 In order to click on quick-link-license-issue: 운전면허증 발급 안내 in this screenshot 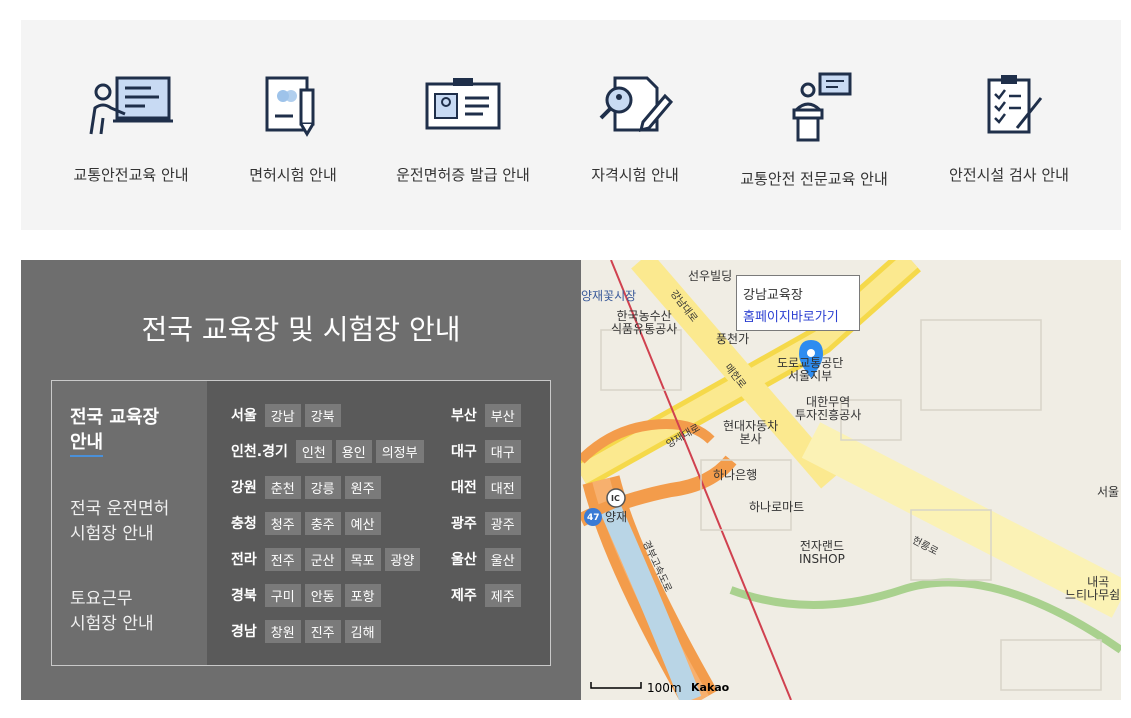, I will do `click(463, 128)`.